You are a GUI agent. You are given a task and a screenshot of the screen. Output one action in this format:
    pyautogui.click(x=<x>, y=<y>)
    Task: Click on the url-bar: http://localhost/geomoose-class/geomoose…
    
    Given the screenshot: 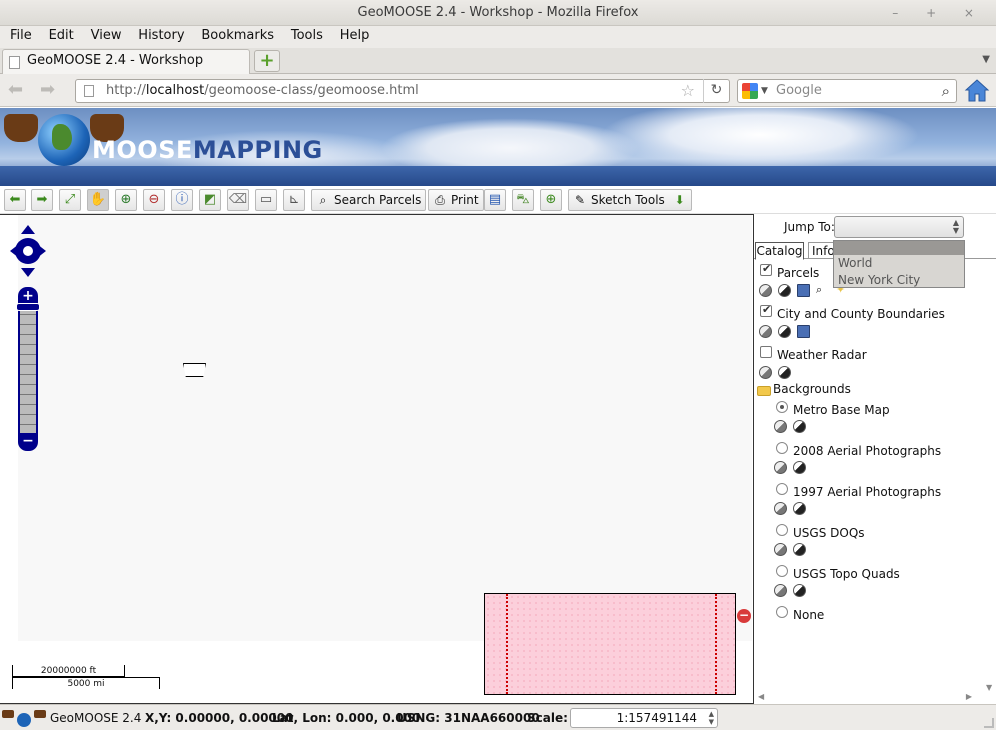 What is the action you would take?
    pyautogui.click(x=402, y=91)
    